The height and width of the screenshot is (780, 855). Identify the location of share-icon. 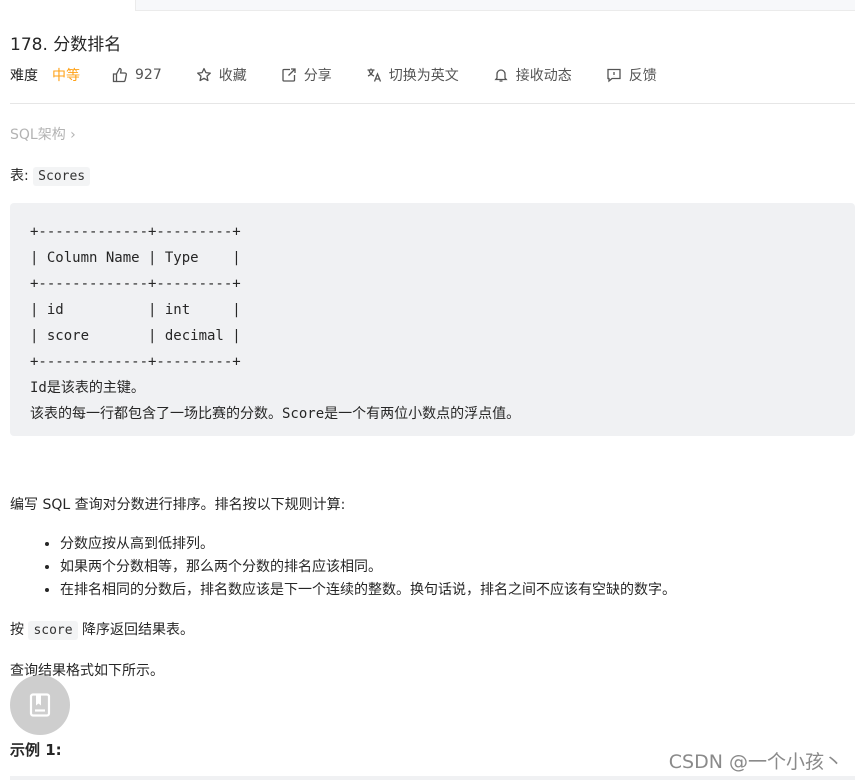
(289, 75).